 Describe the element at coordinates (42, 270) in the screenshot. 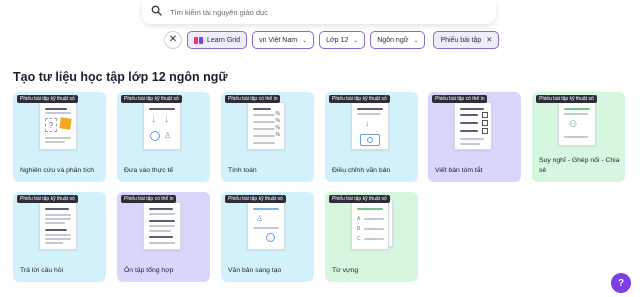

I see `card-title: Trả lời câu hỏi` at that location.